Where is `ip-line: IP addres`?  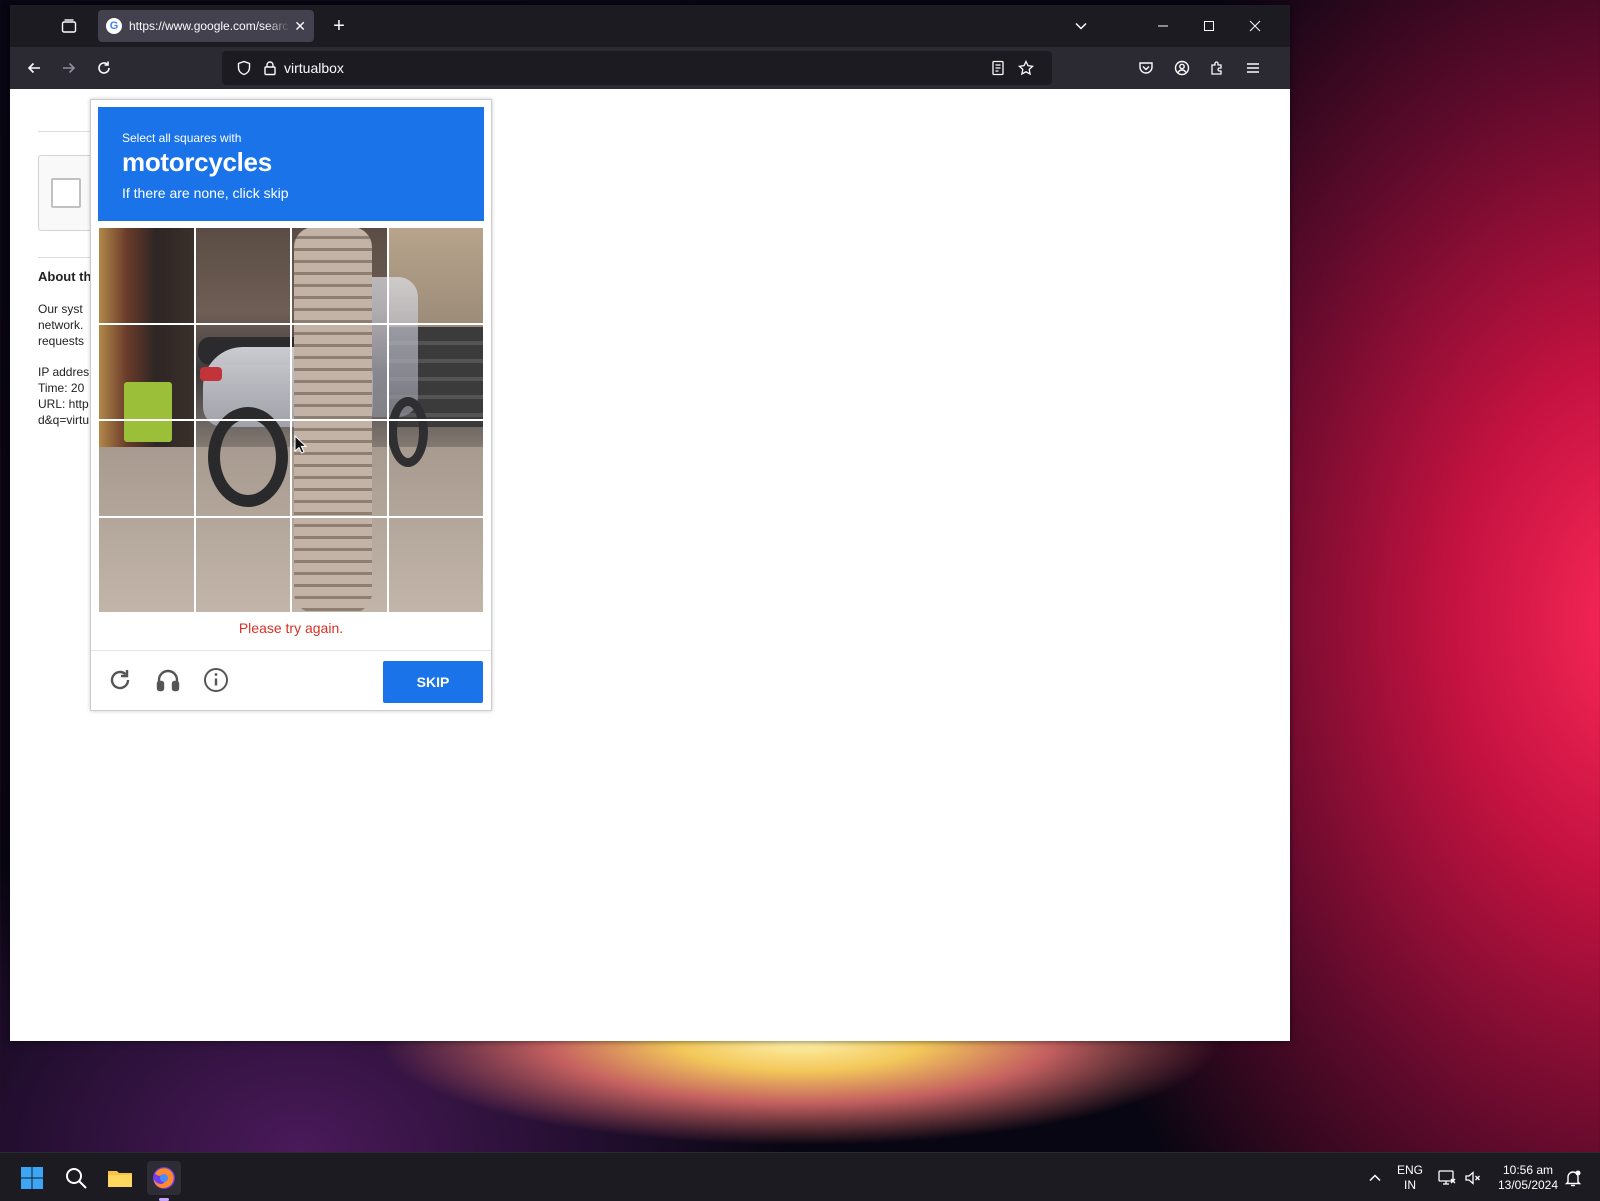
ip-line: IP addres is located at coordinates (64, 372).